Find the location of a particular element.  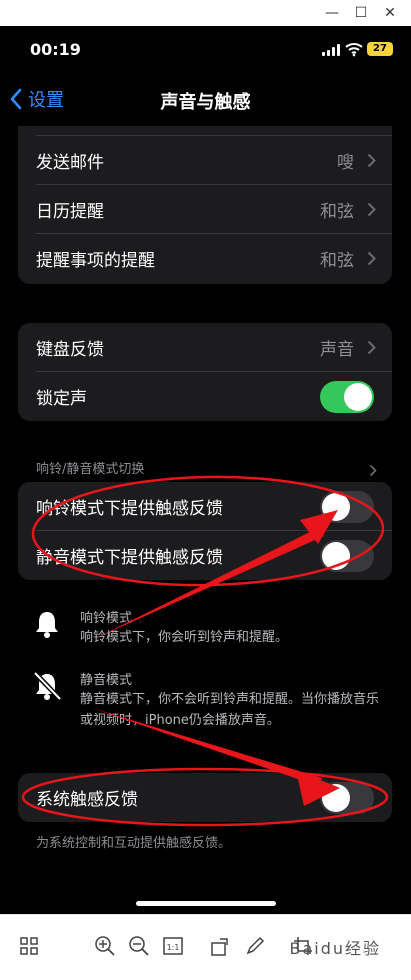

ring-silent-section-header: 响铃/静音模式切换 is located at coordinates (90, 469).